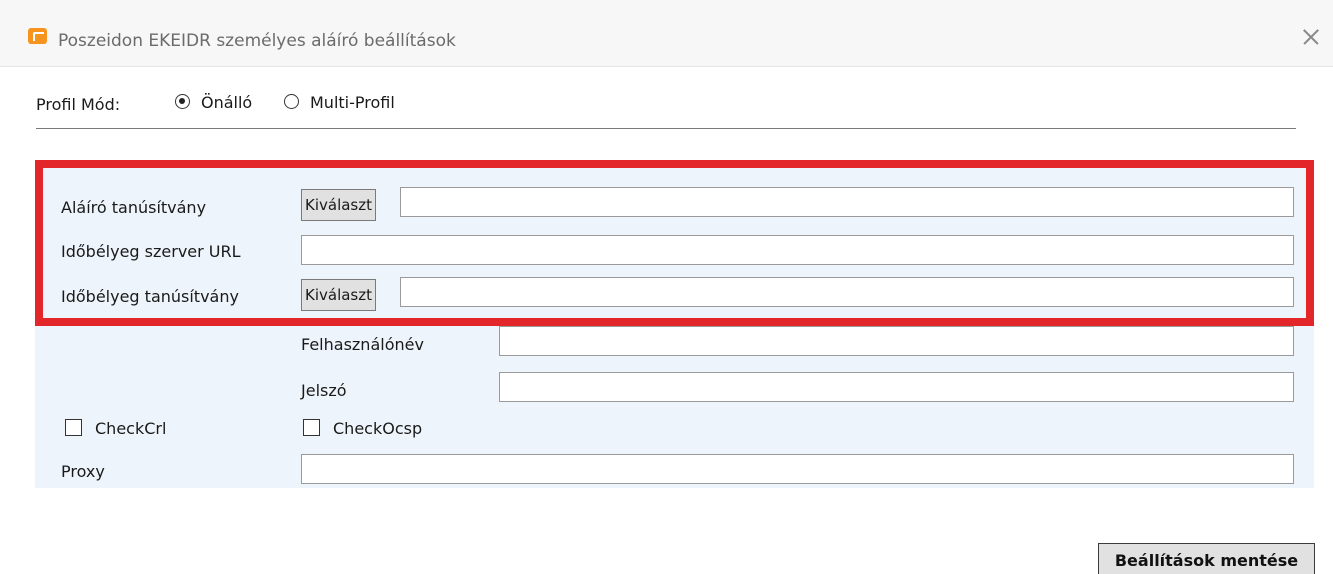 This screenshot has width=1333, height=574. Describe the element at coordinates (666, 128) in the screenshot. I see `header-divider` at that location.